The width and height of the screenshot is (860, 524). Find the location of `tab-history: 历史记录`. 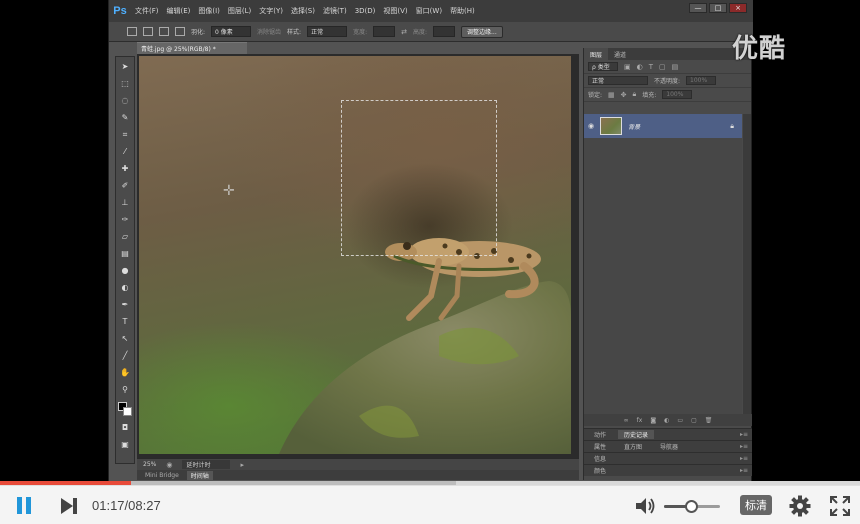

tab-history: 历史记录 is located at coordinates (636, 434).